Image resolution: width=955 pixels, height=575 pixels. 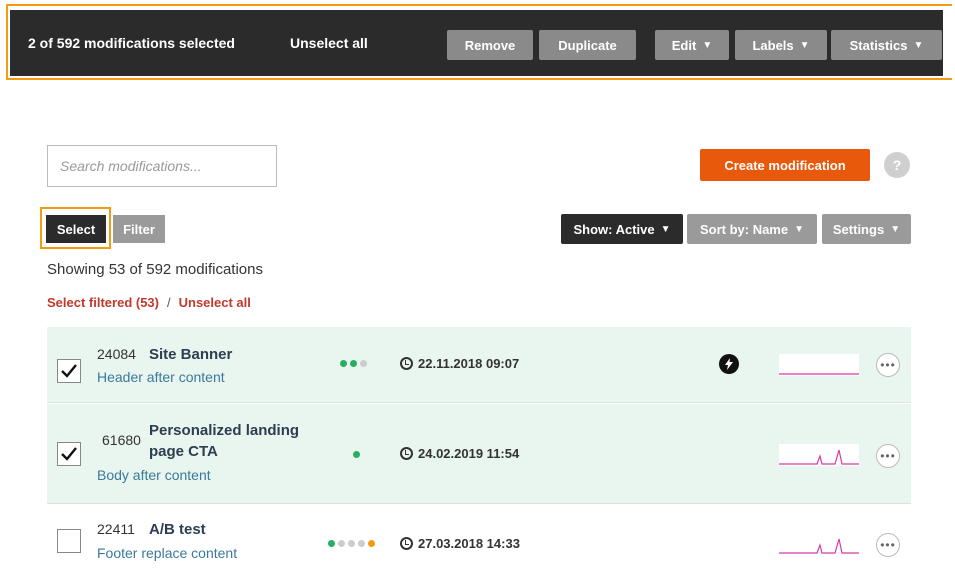 I want to click on help-icon: ?, so click(x=897, y=165).